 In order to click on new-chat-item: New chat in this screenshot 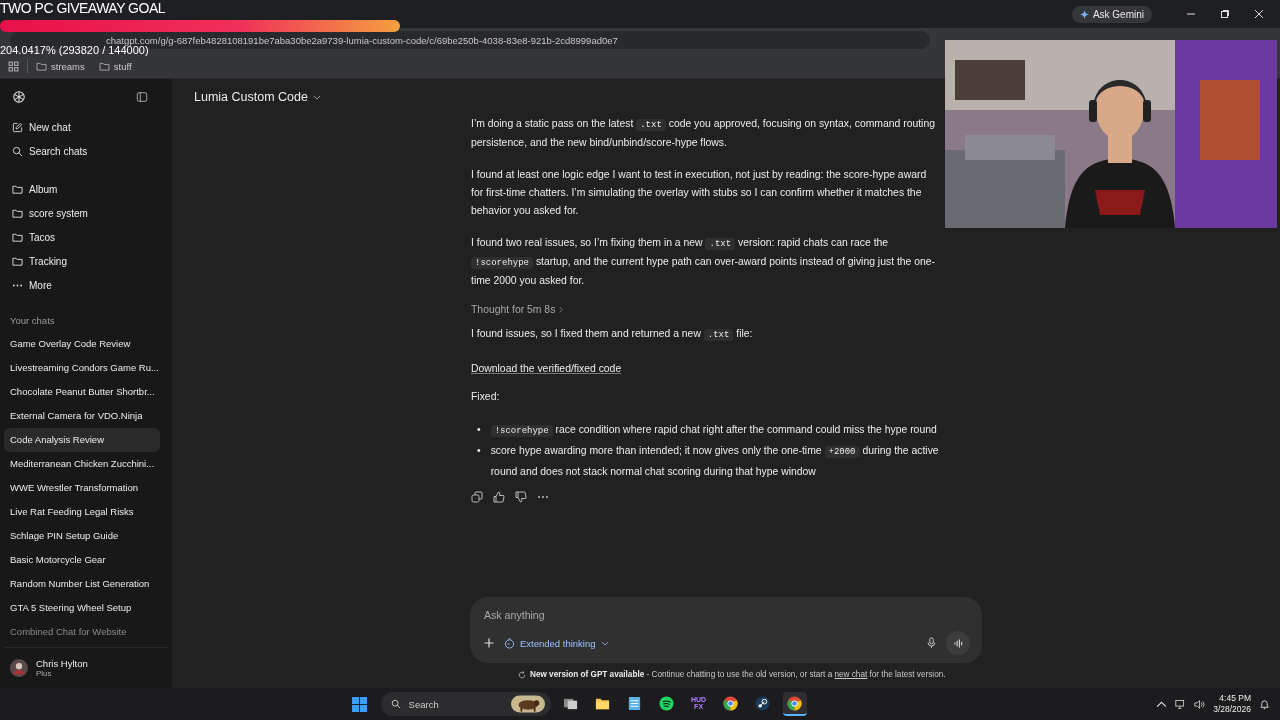, I will do `click(86, 127)`.